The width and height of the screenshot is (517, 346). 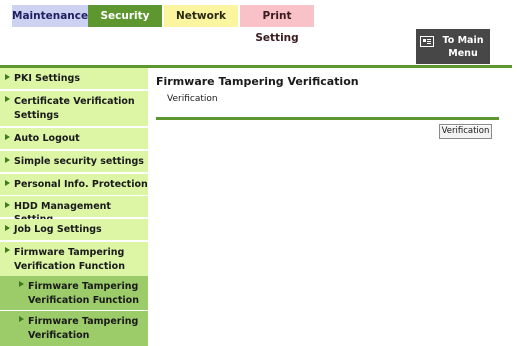 I want to click on sidebar-item-label: Job Log Settings, so click(x=58, y=229).